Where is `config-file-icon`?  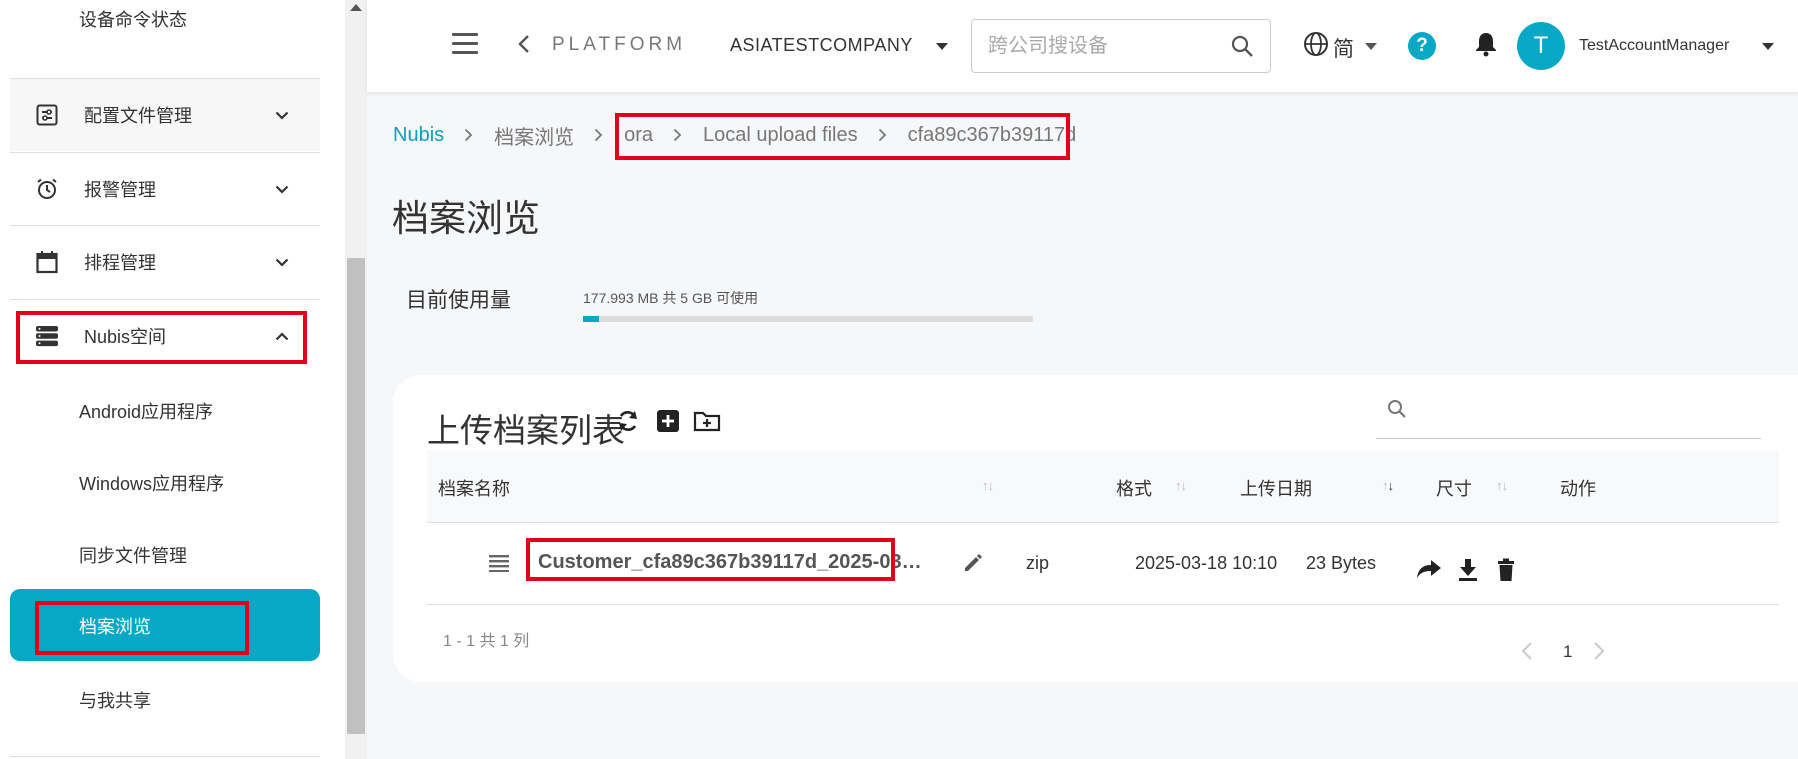
config-file-icon is located at coordinates (47, 115).